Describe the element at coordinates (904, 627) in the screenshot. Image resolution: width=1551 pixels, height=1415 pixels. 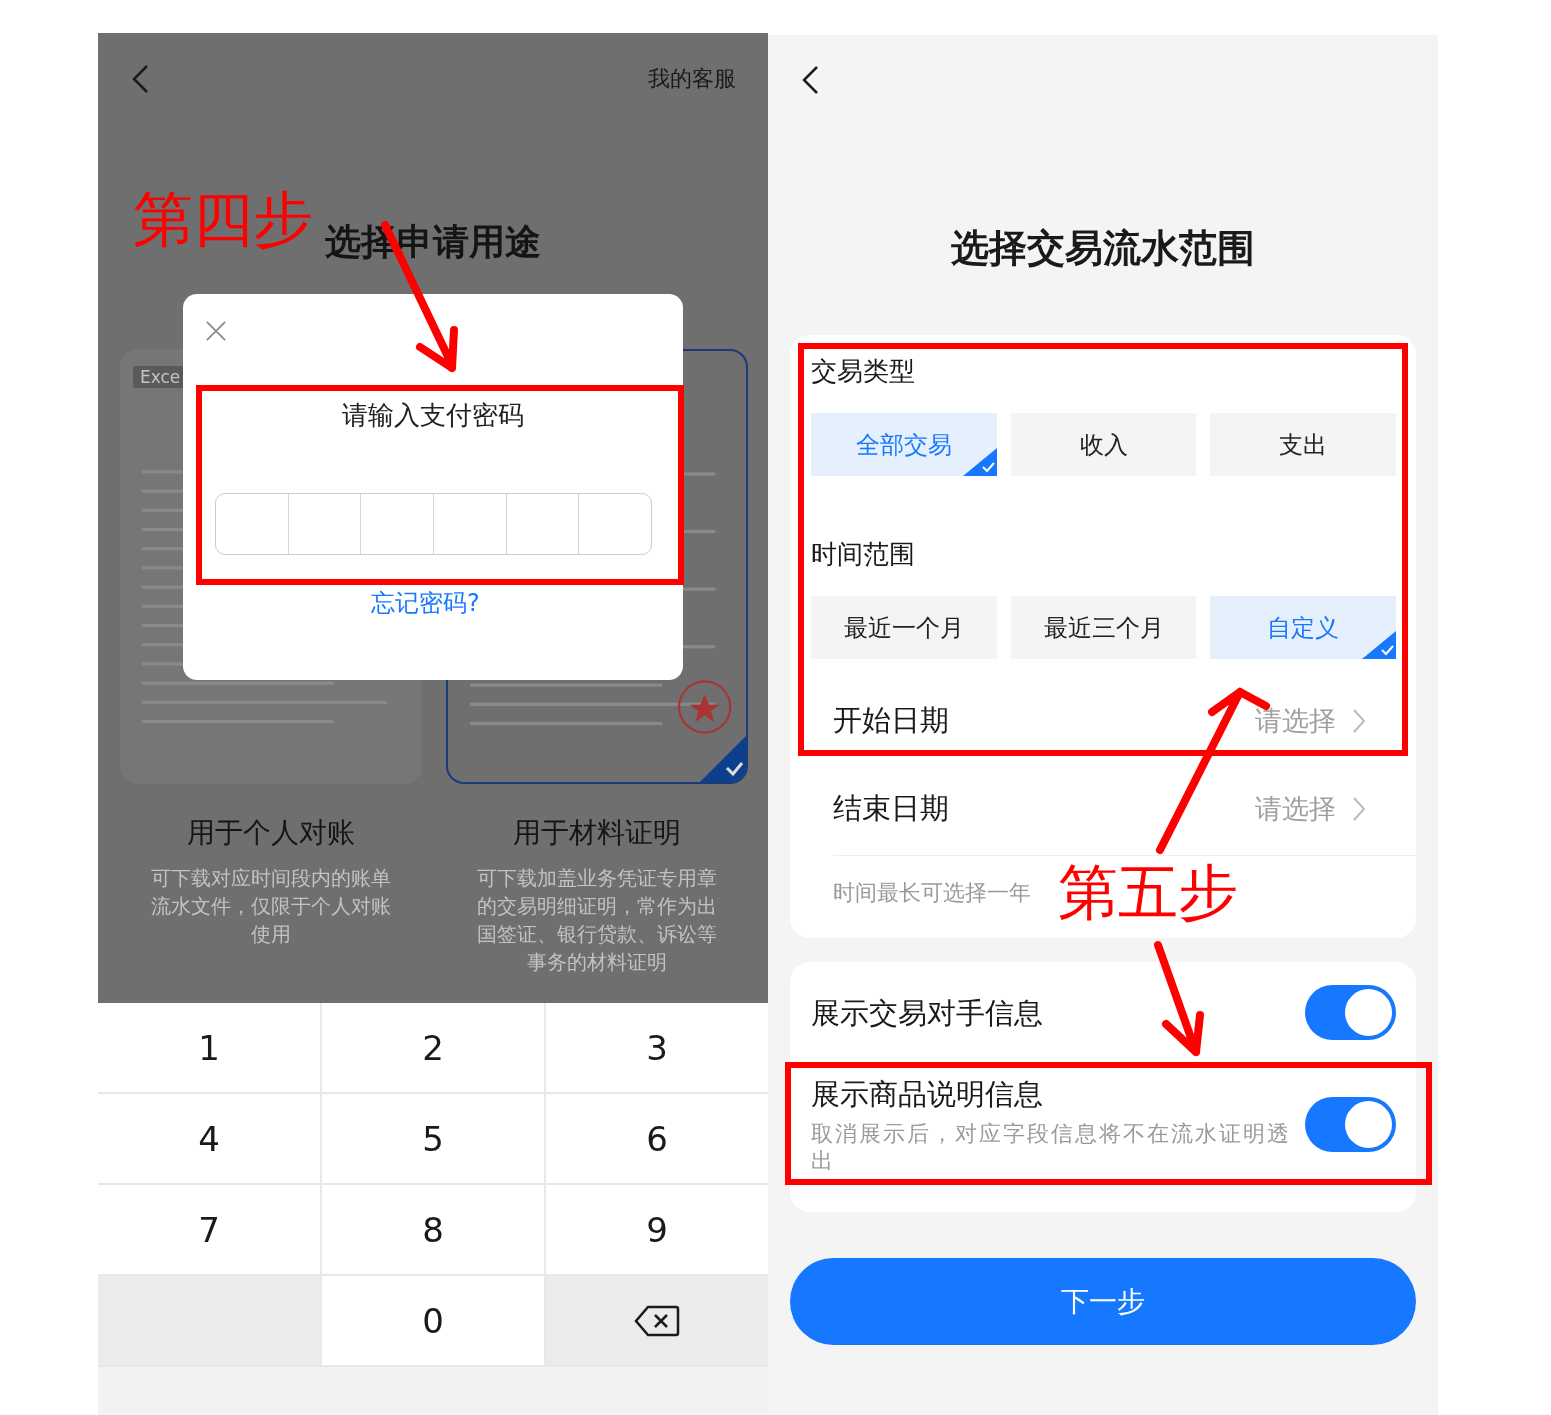
I see `option-button: 最近一个月` at that location.